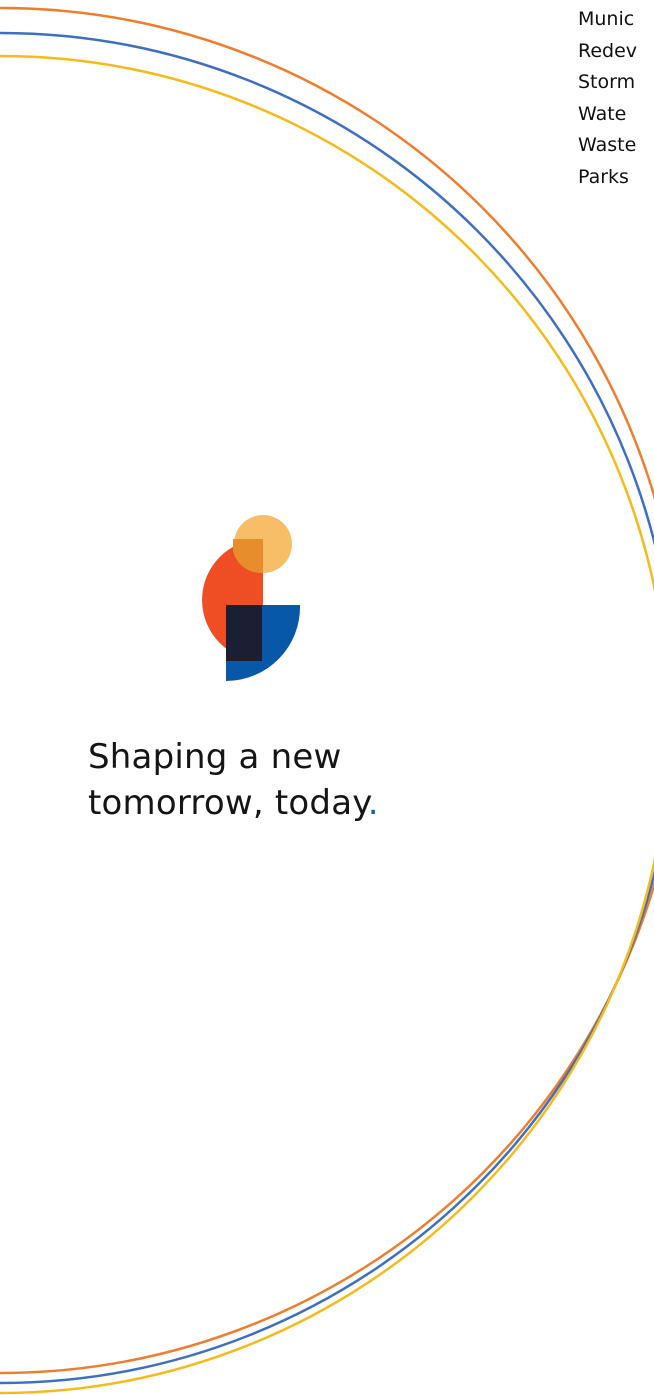  What do you see at coordinates (251, 598) in the screenshot?
I see `company-logo-mark` at bounding box center [251, 598].